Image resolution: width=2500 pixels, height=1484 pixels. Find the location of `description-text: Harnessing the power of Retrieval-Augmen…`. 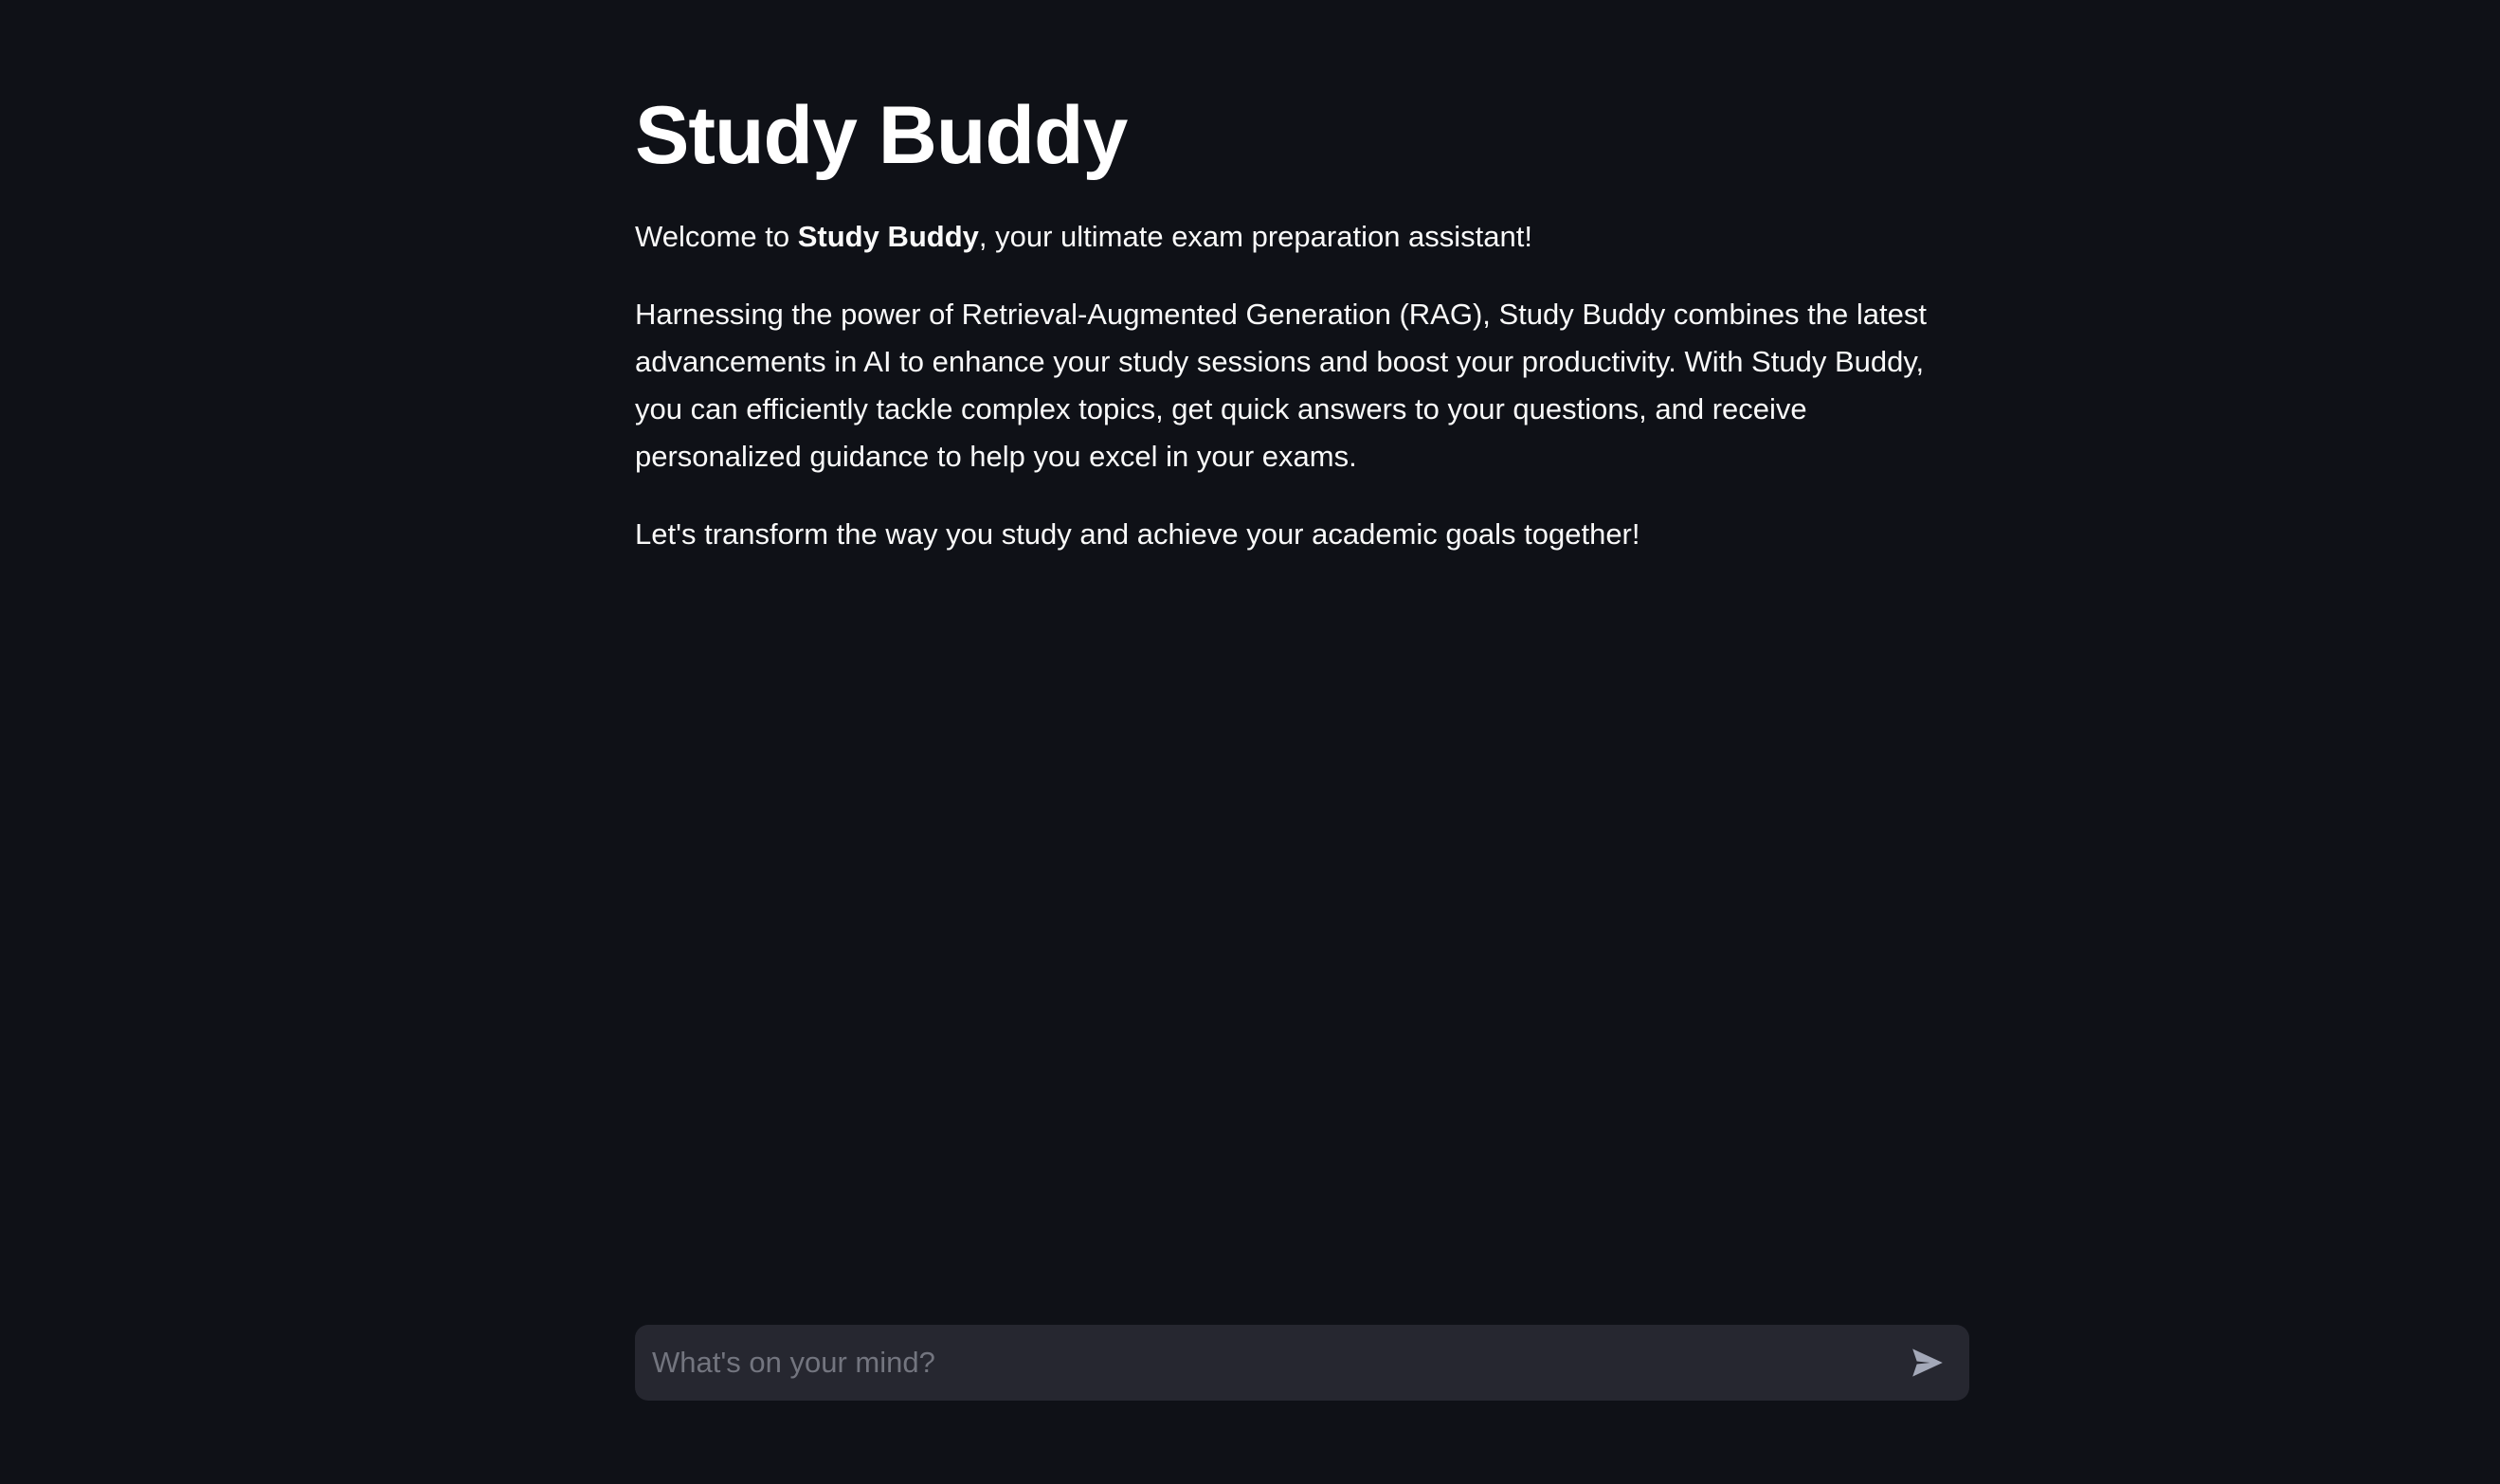

description-text: Harnessing the power of Retrieval-Augmen… is located at coordinates (1281, 385).